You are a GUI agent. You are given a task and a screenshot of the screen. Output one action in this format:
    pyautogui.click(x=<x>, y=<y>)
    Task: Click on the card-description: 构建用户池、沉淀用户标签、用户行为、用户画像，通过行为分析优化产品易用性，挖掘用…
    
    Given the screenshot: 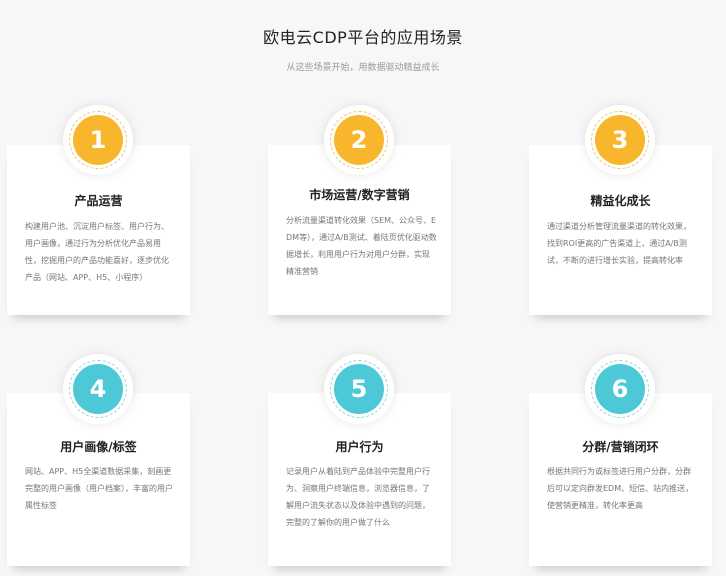 What is the action you would take?
    pyautogui.click(x=97, y=252)
    